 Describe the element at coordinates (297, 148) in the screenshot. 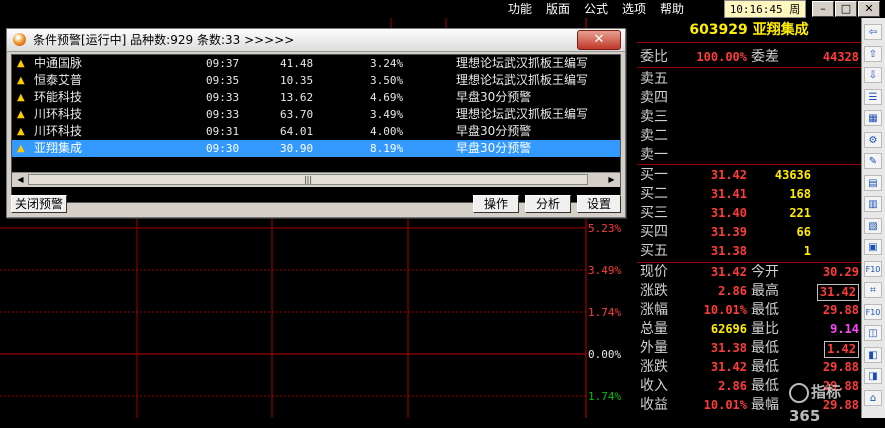

I see `alert-price: 30.90` at that location.